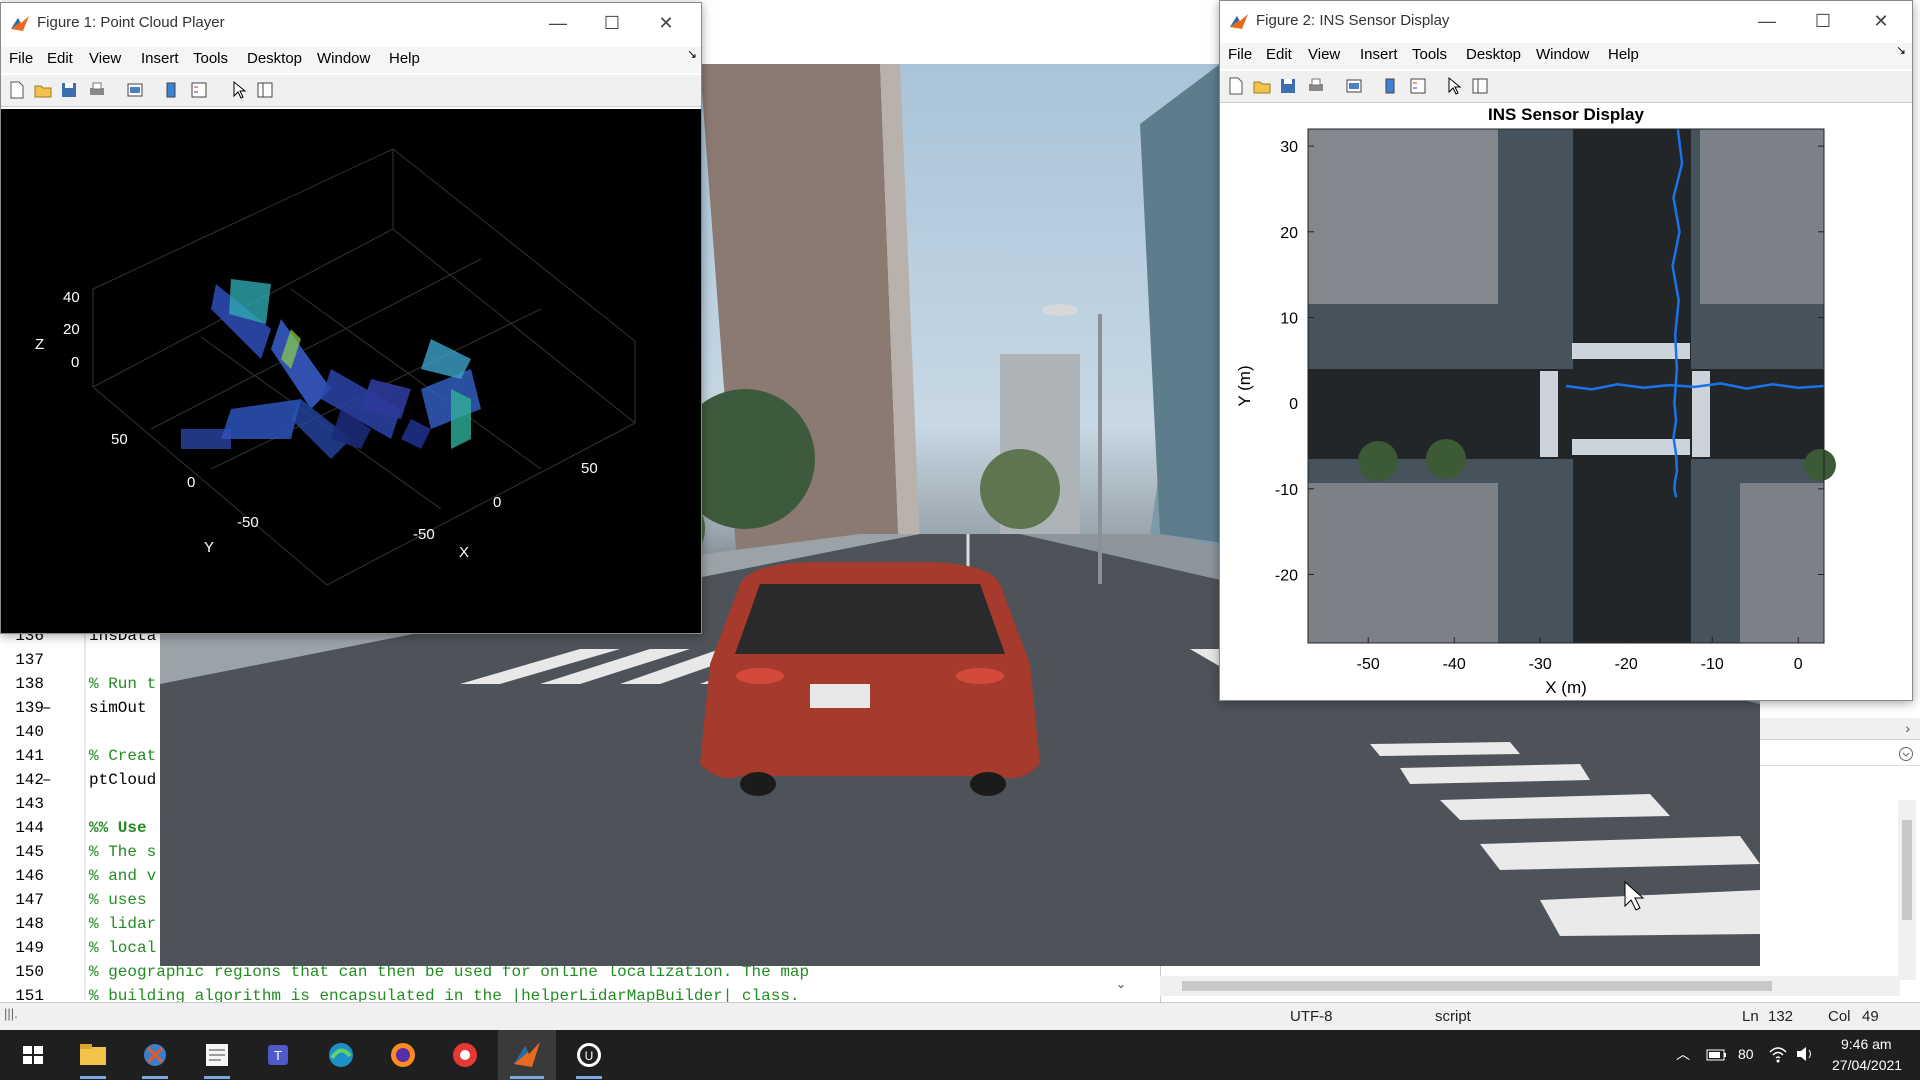 The width and height of the screenshot is (1920, 1080). What do you see at coordinates (1477, 986) in the screenshot?
I see `hscroll-thumb` at bounding box center [1477, 986].